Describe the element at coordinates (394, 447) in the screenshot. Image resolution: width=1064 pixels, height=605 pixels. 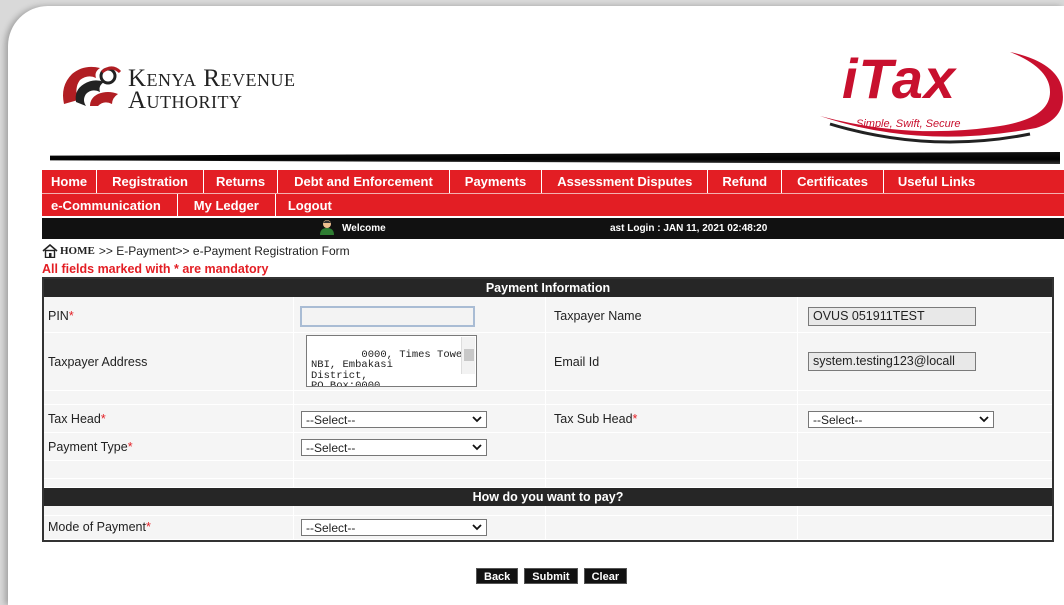
I see `payment-type-select: --Select--` at that location.